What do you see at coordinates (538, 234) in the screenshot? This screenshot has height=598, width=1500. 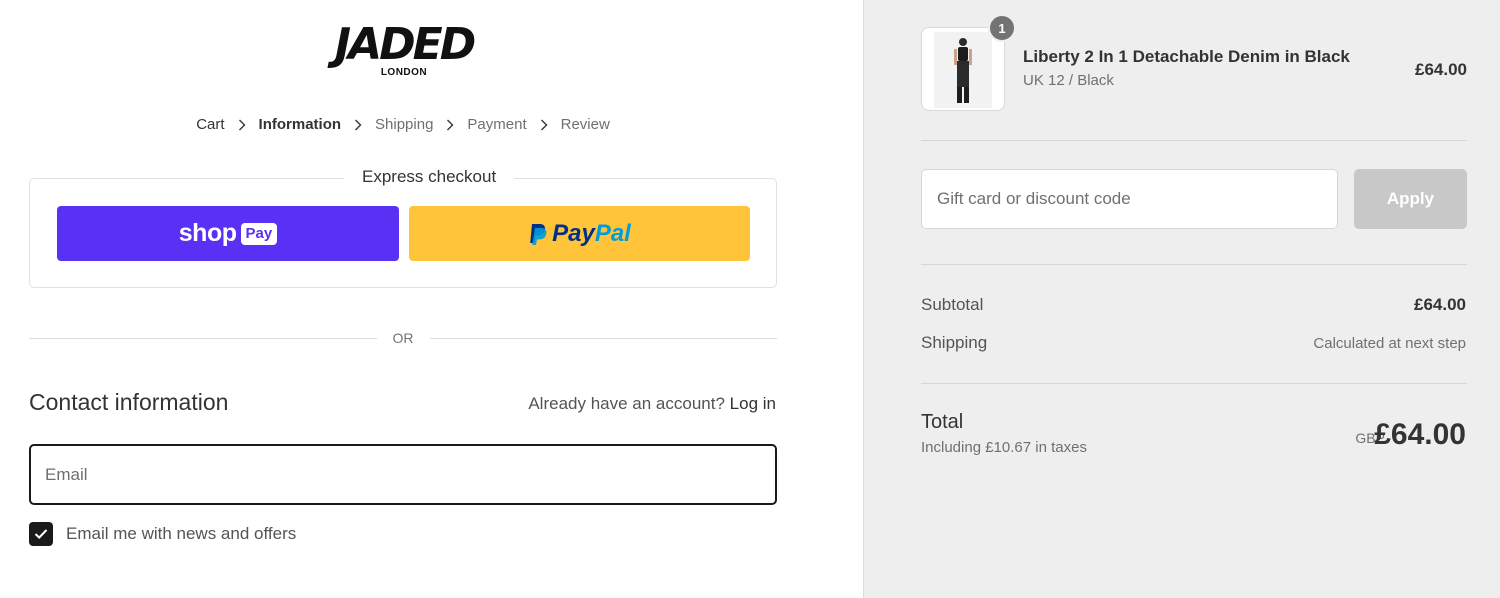 I see `paypal-icon` at bounding box center [538, 234].